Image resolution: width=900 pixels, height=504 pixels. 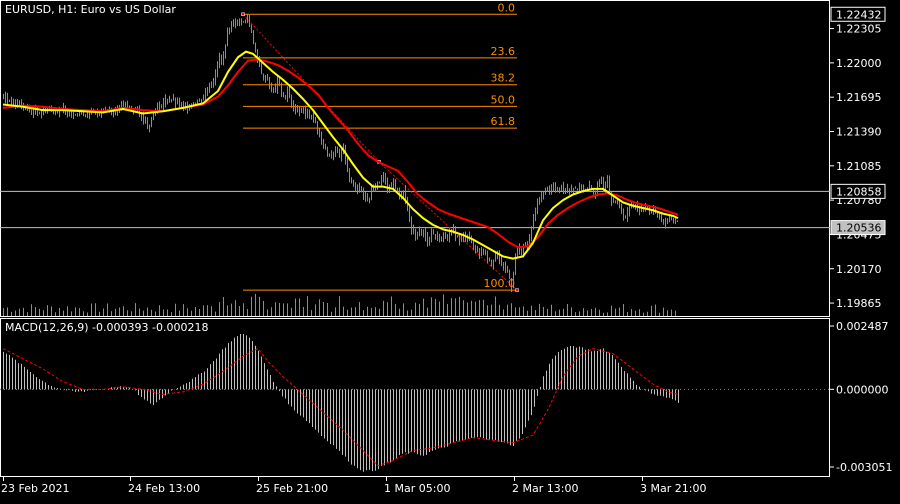 I want to click on price-axis-label: 1.19865, so click(x=859, y=303).